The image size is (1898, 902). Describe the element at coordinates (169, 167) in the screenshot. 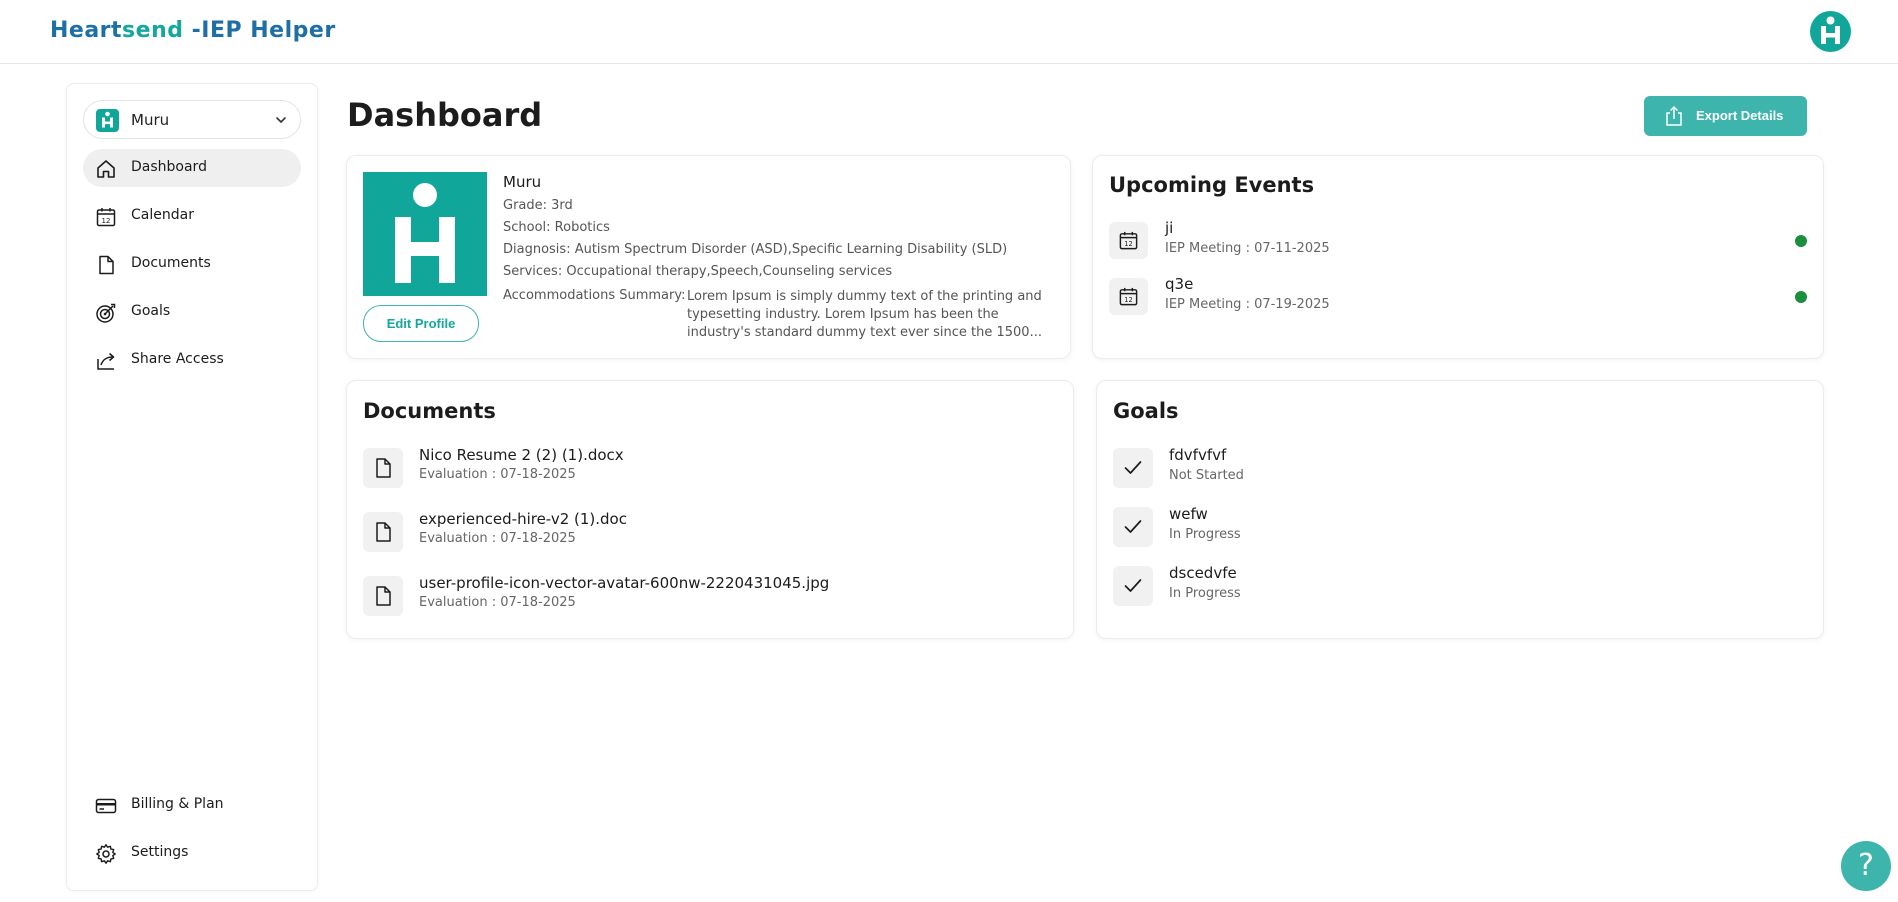

I see `sidebar-item-label: Dashboard` at that location.